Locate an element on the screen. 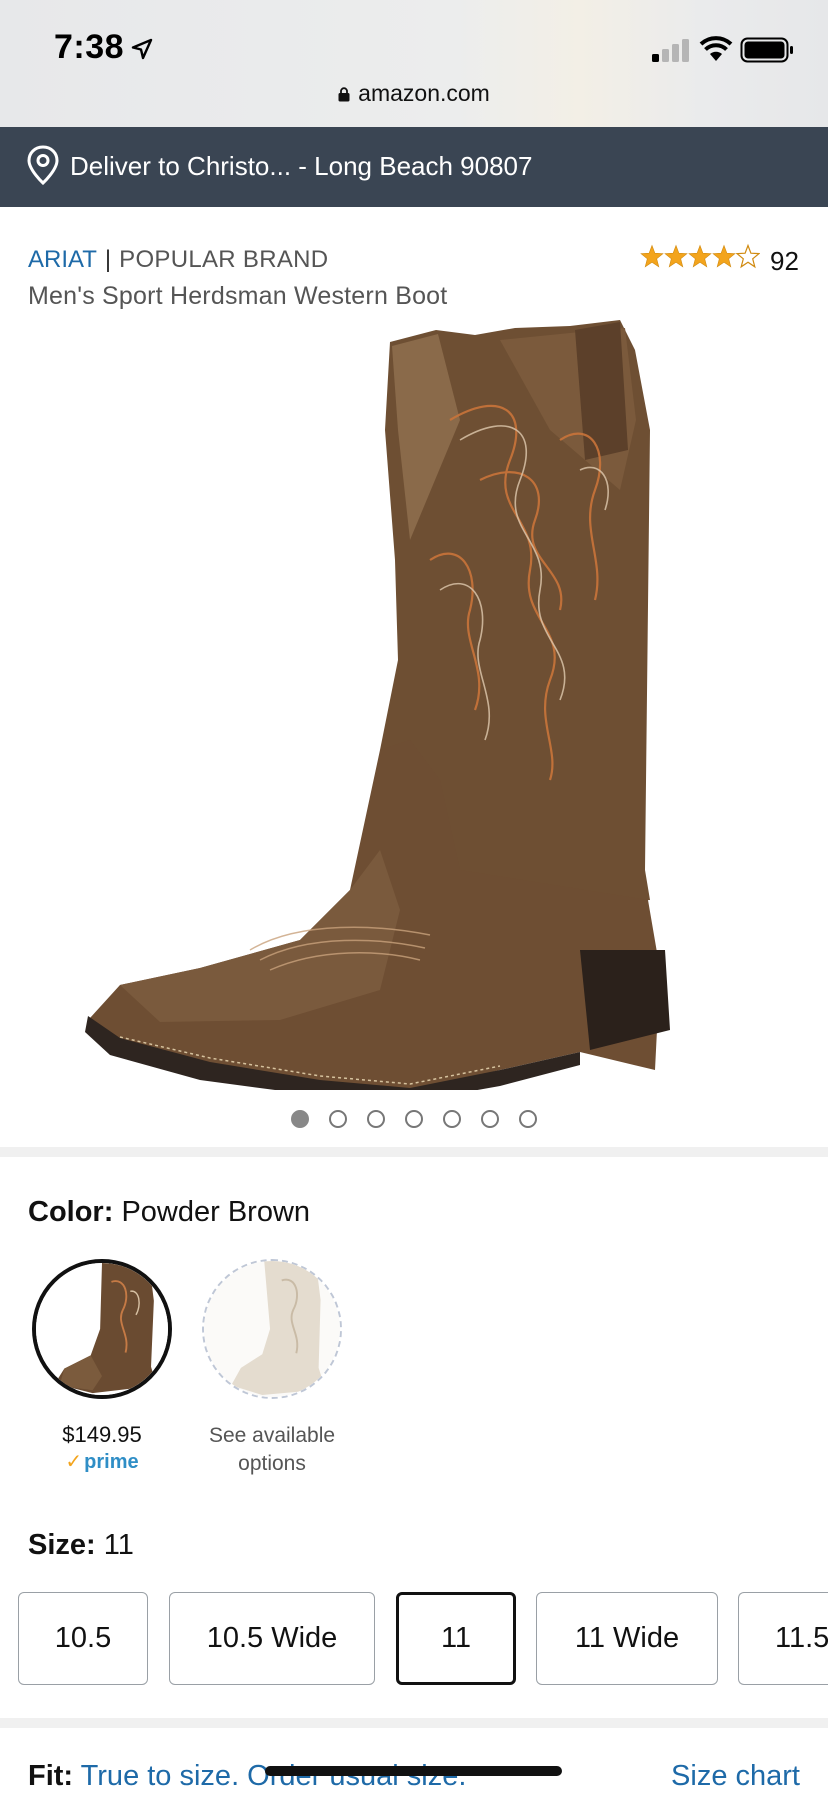  prime-badge: ✓ prime is located at coordinates (102, 1461).